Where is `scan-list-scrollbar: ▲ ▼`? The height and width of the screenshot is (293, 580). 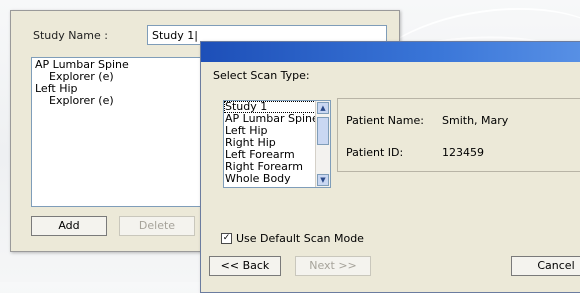 scan-list-scrollbar: ▲ ▼ is located at coordinates (322, 144).